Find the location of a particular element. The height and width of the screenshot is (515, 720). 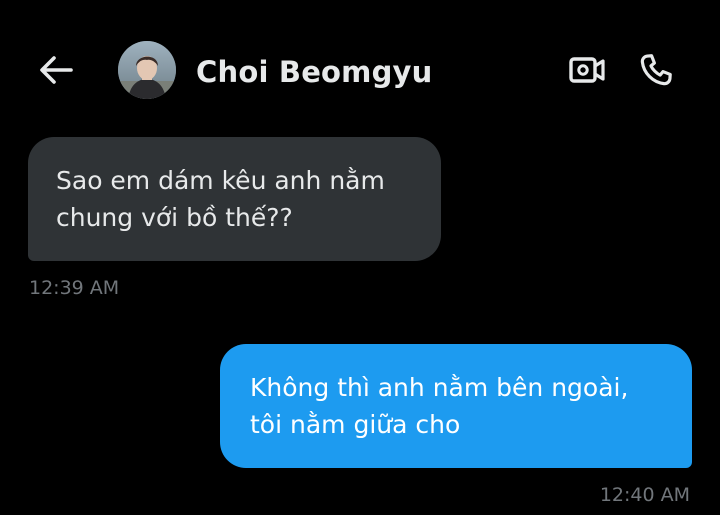

avatar is located at coordinates (147, 70).